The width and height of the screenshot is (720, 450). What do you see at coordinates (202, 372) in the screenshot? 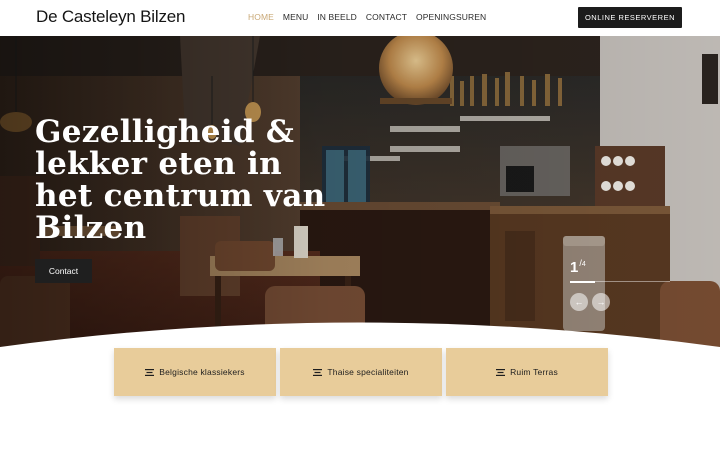
I see `feature-label: Belgische klassiekers` at bounding box center [202, 372].